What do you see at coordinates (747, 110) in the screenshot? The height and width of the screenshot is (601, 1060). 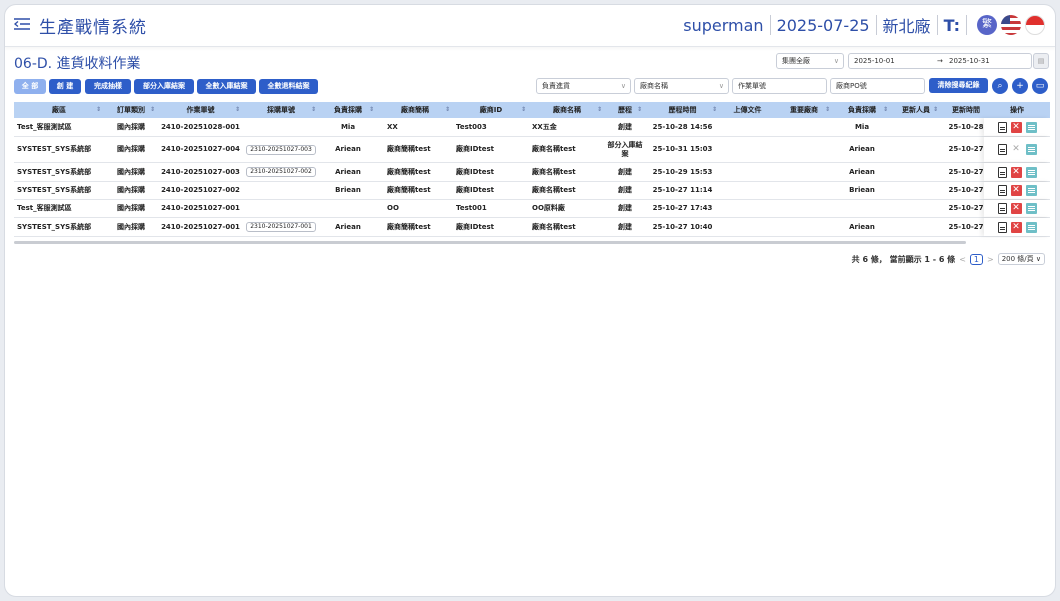 I see `col-header-upload: 上傳文件` at bounding box center [747, 110].